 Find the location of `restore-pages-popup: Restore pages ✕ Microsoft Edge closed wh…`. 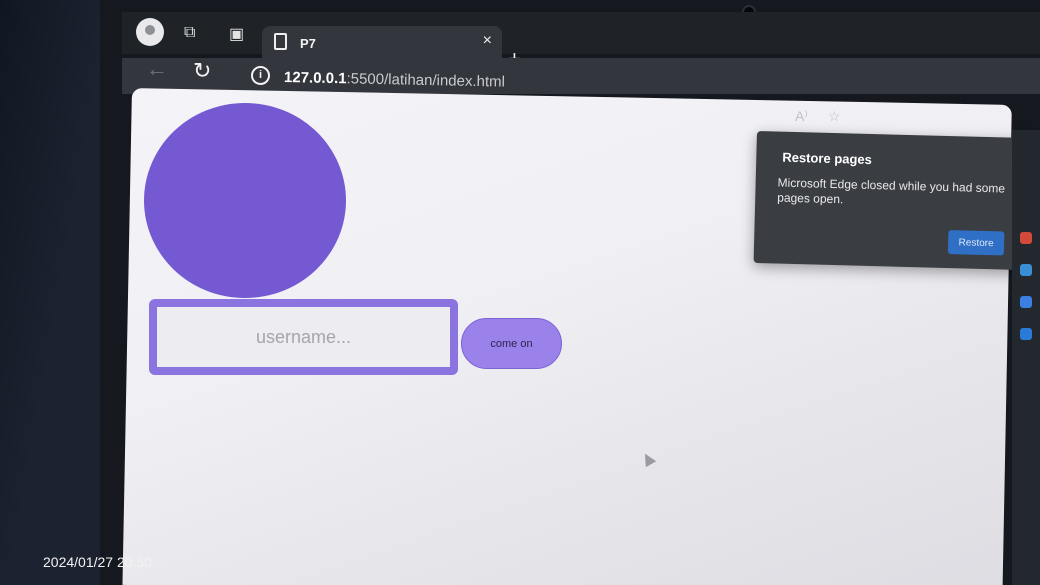

restore-pages-popup: Restore pages ✕ Microsoft Edge closed wh… is located at coordinates (893, 201).